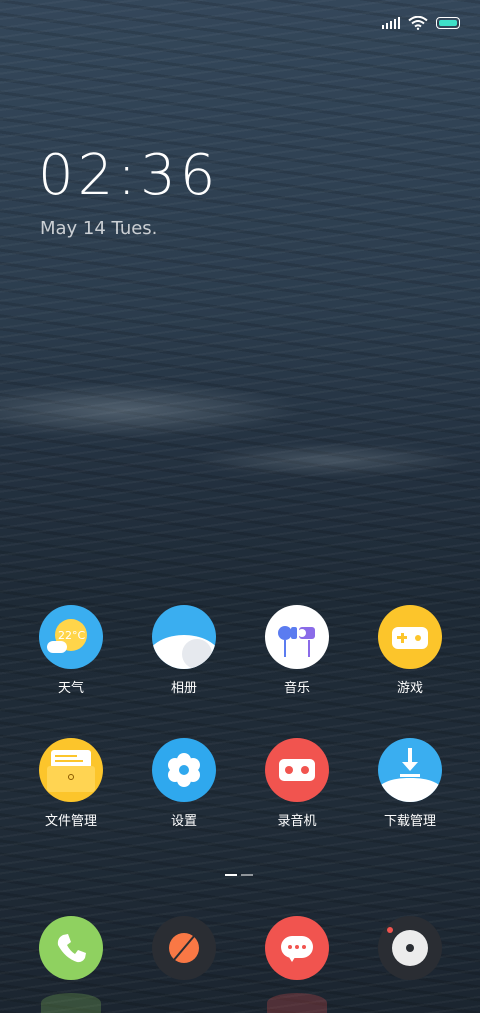  I want to click on app-label: 游戏, so click(409, 688).